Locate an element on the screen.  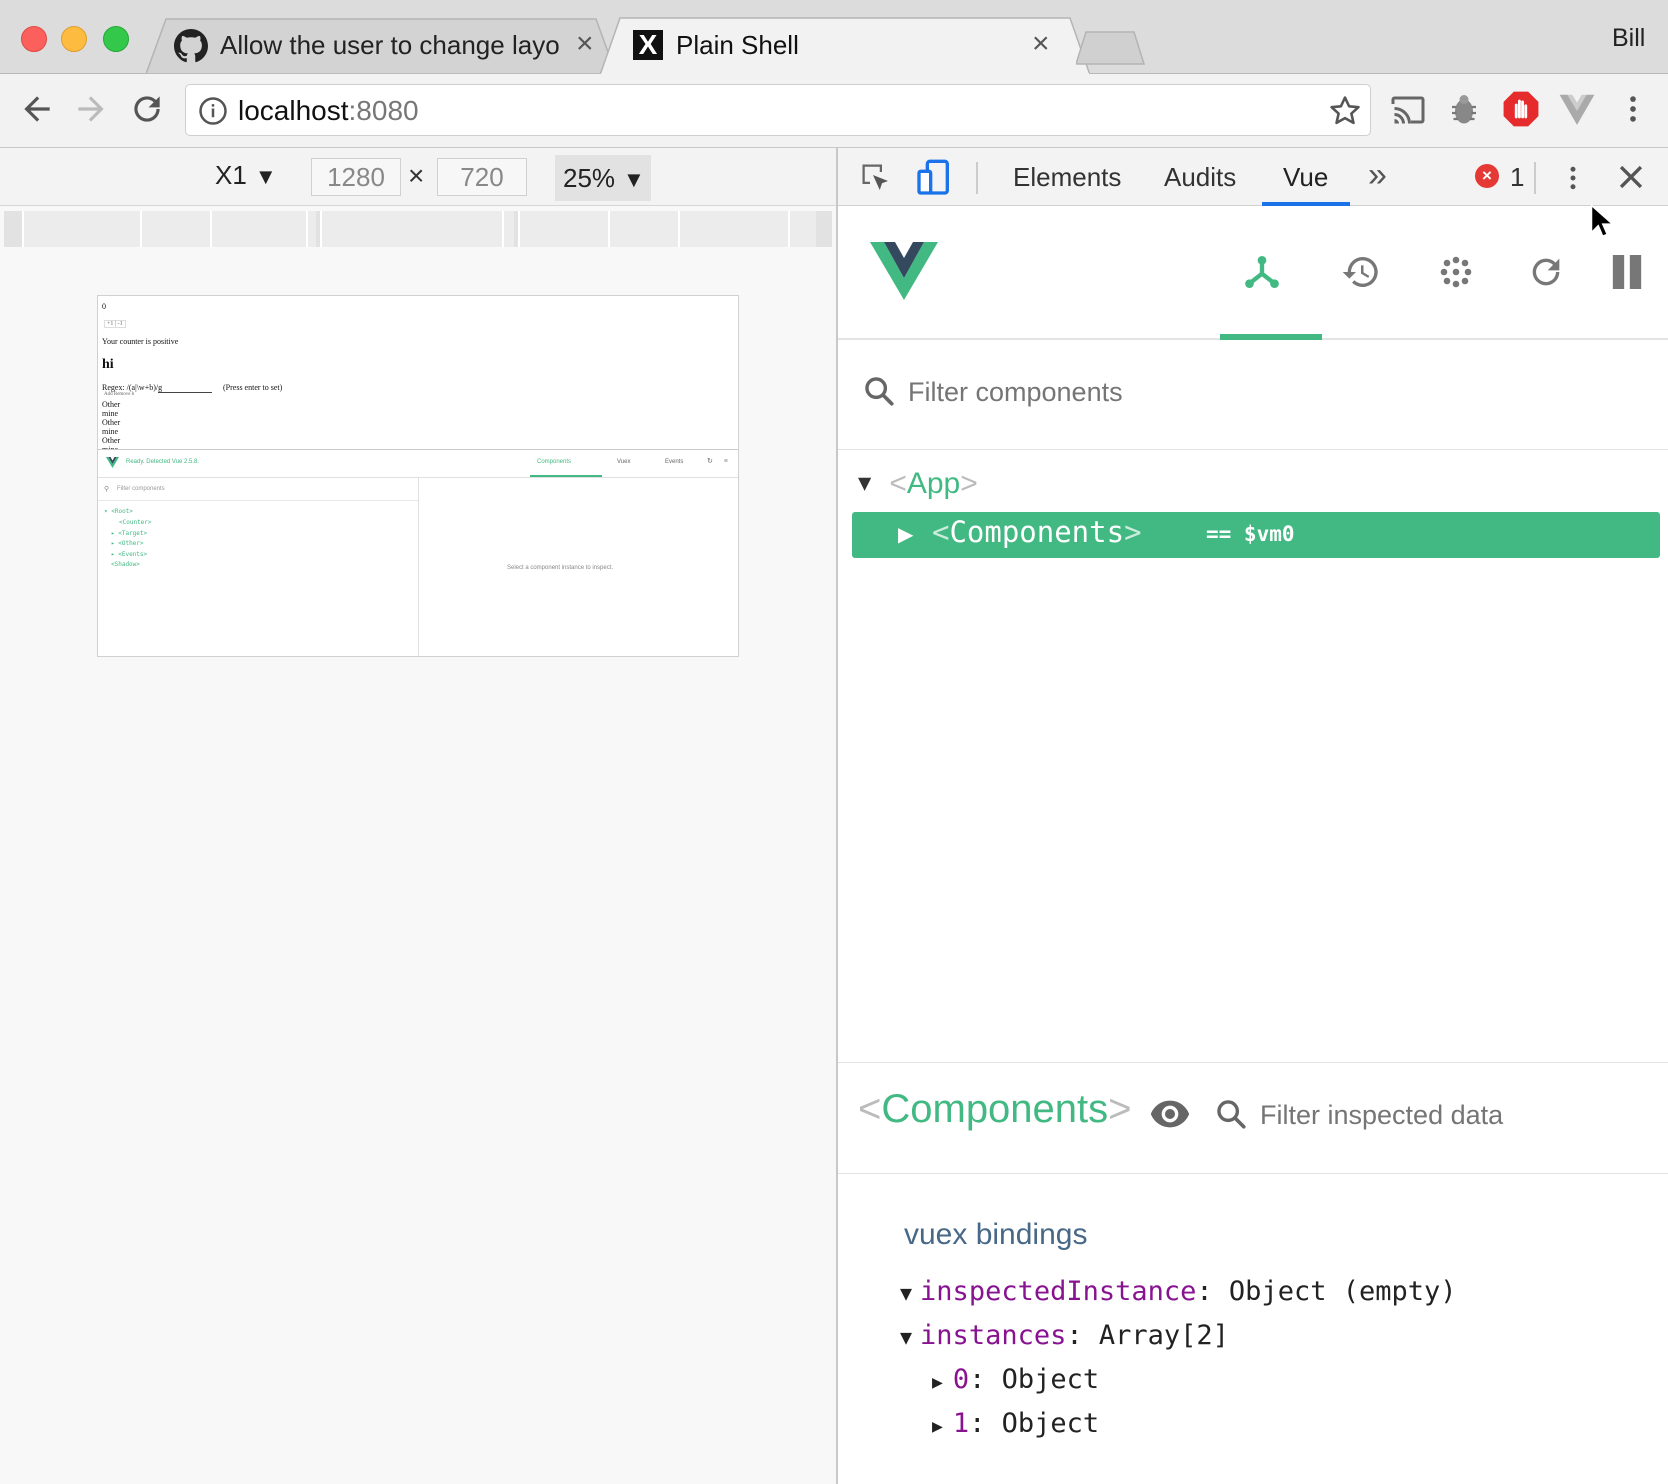
inspect-element-icon is located at coordinates (876, 180).